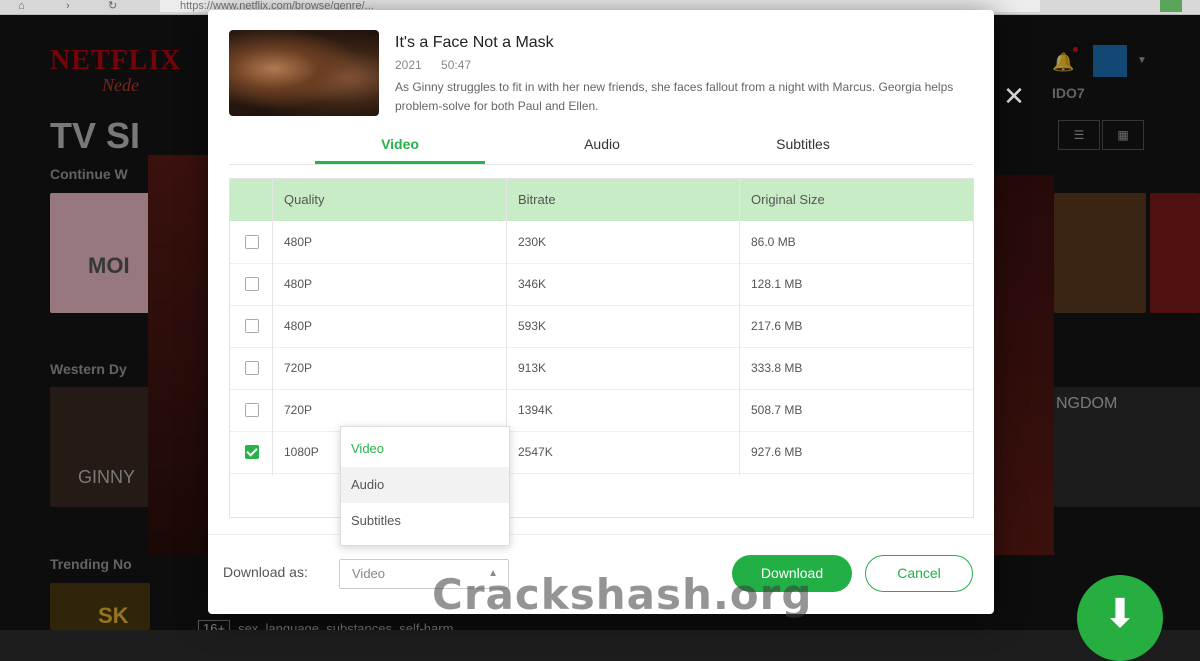  Describe the element at coordinates (535, 410) in the screenshot. I see `cell-bitrate: 1394K` at that location.